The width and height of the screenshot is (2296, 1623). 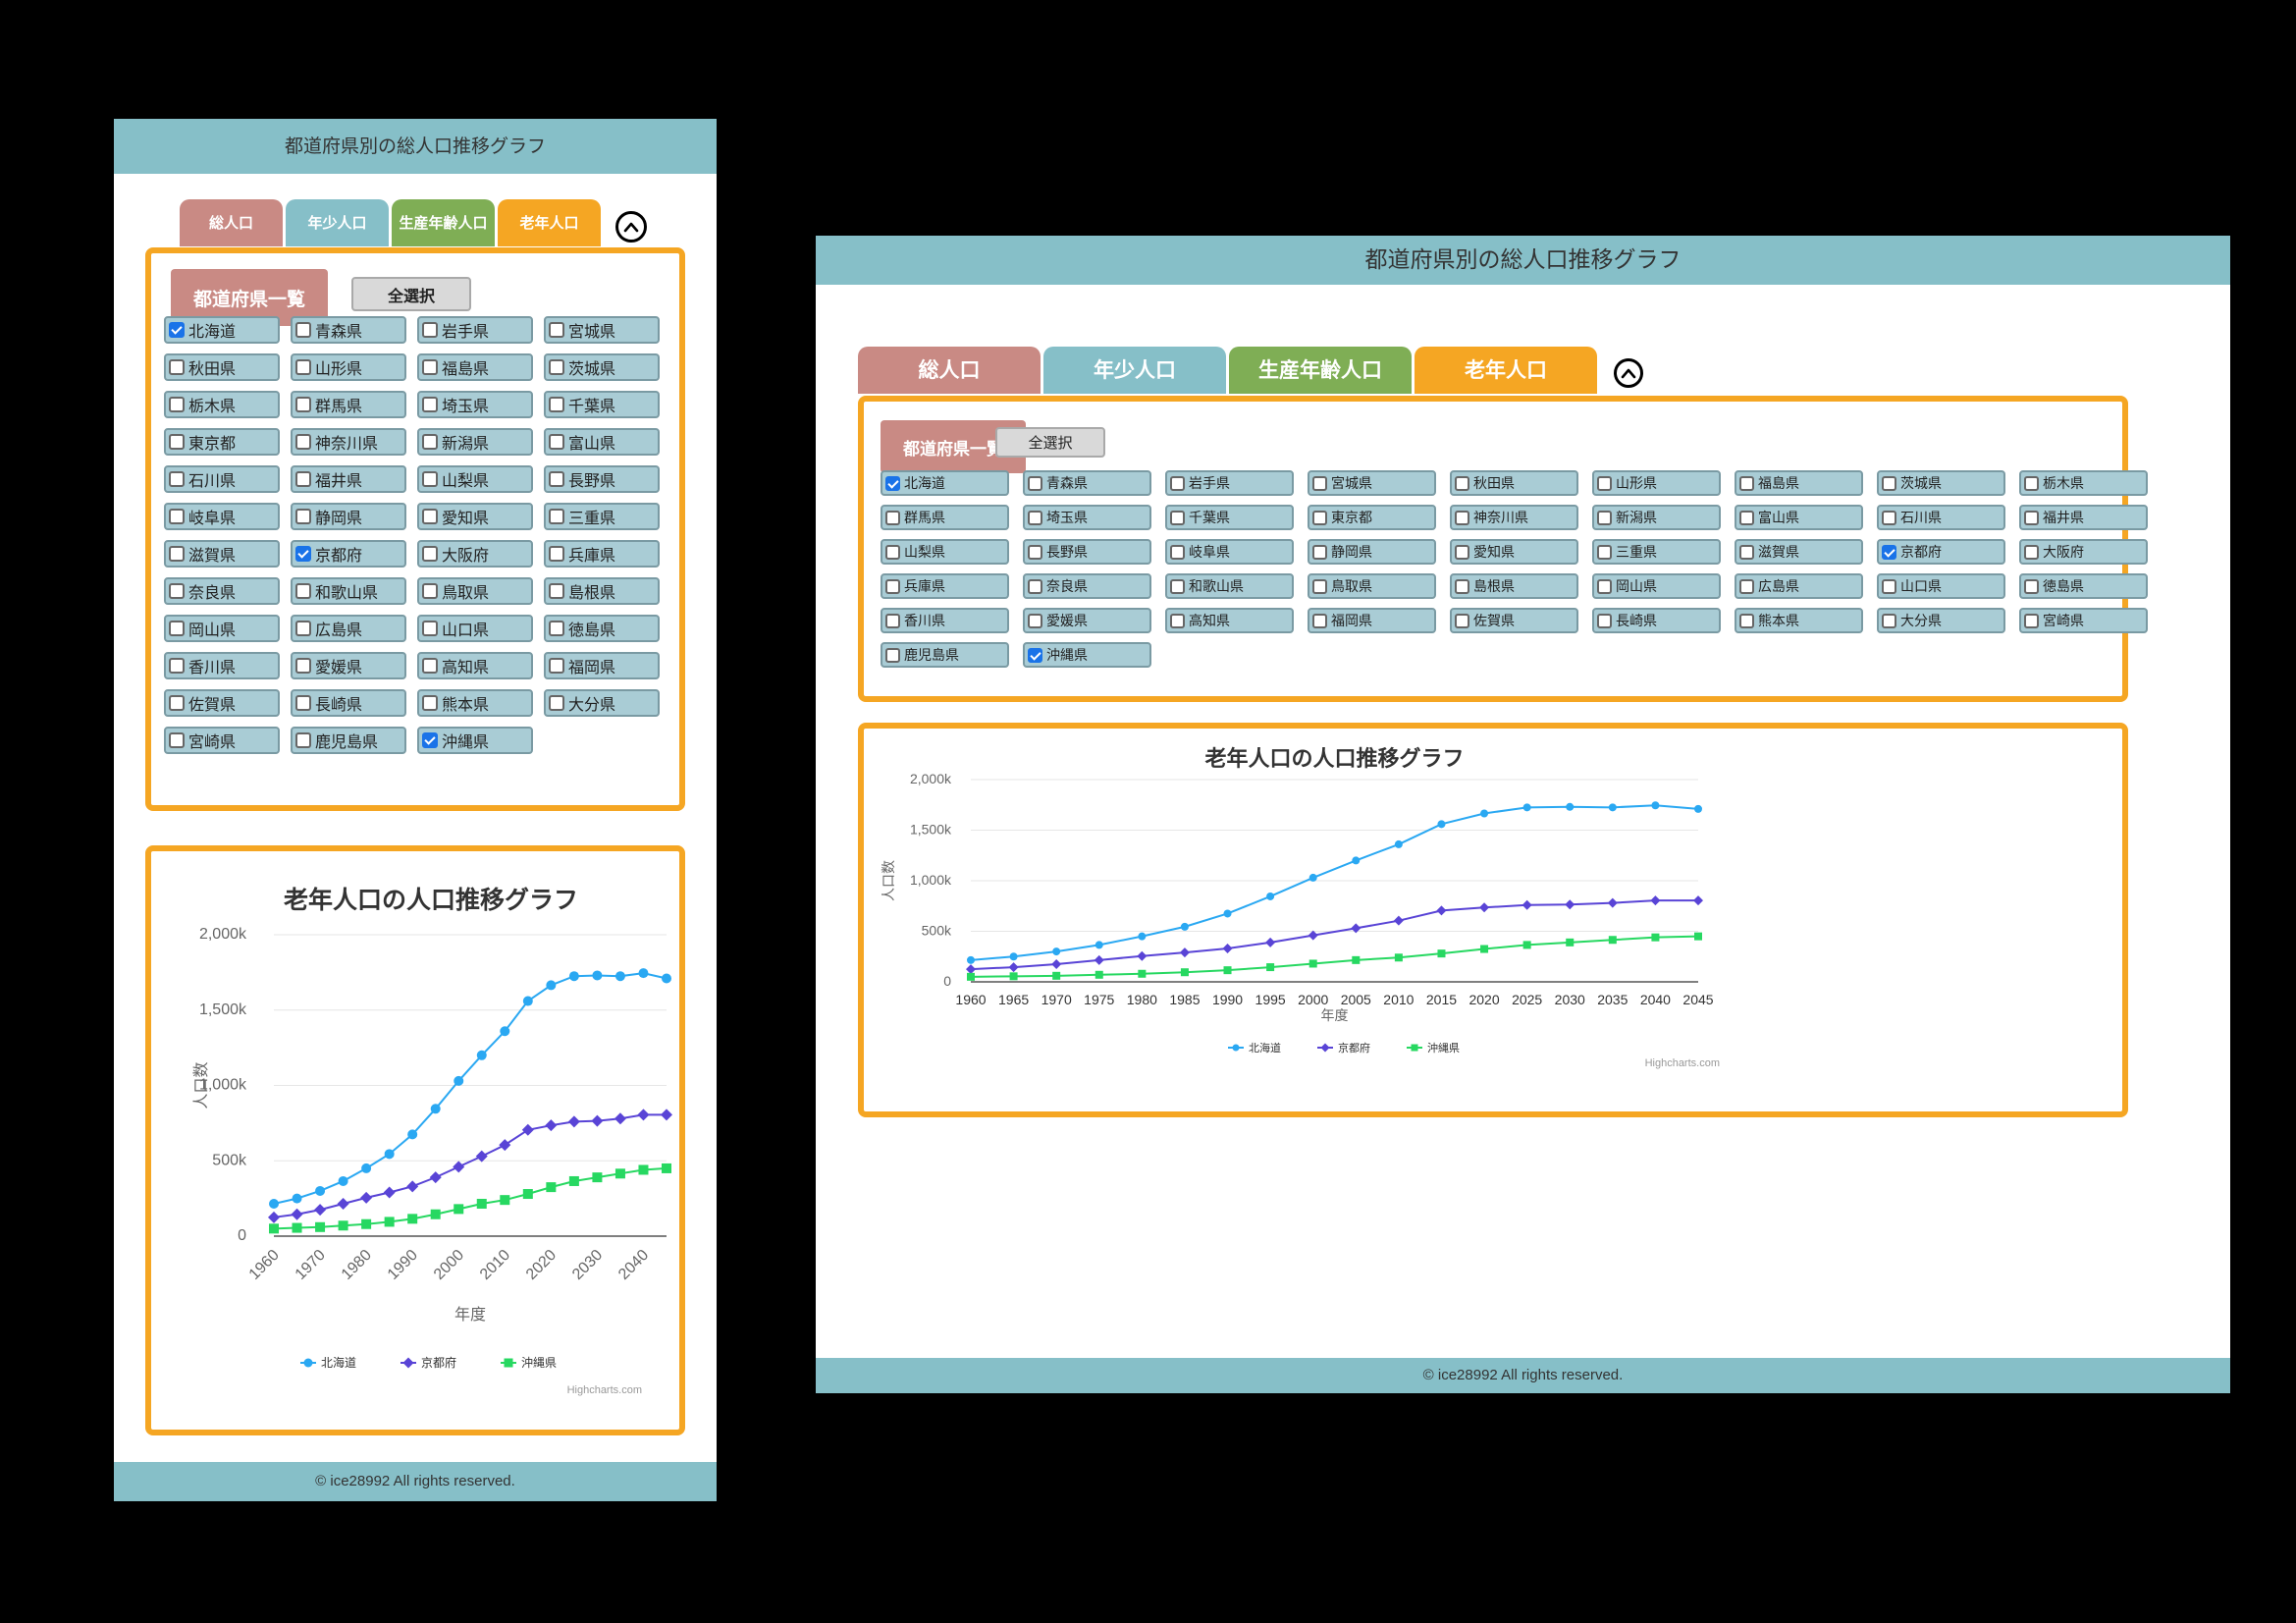 What do you see at coordinates (1941, 586) in the screenshot?
I see `prefecture-checkbox-item: 山口県` at bounding box center [1941, 586].